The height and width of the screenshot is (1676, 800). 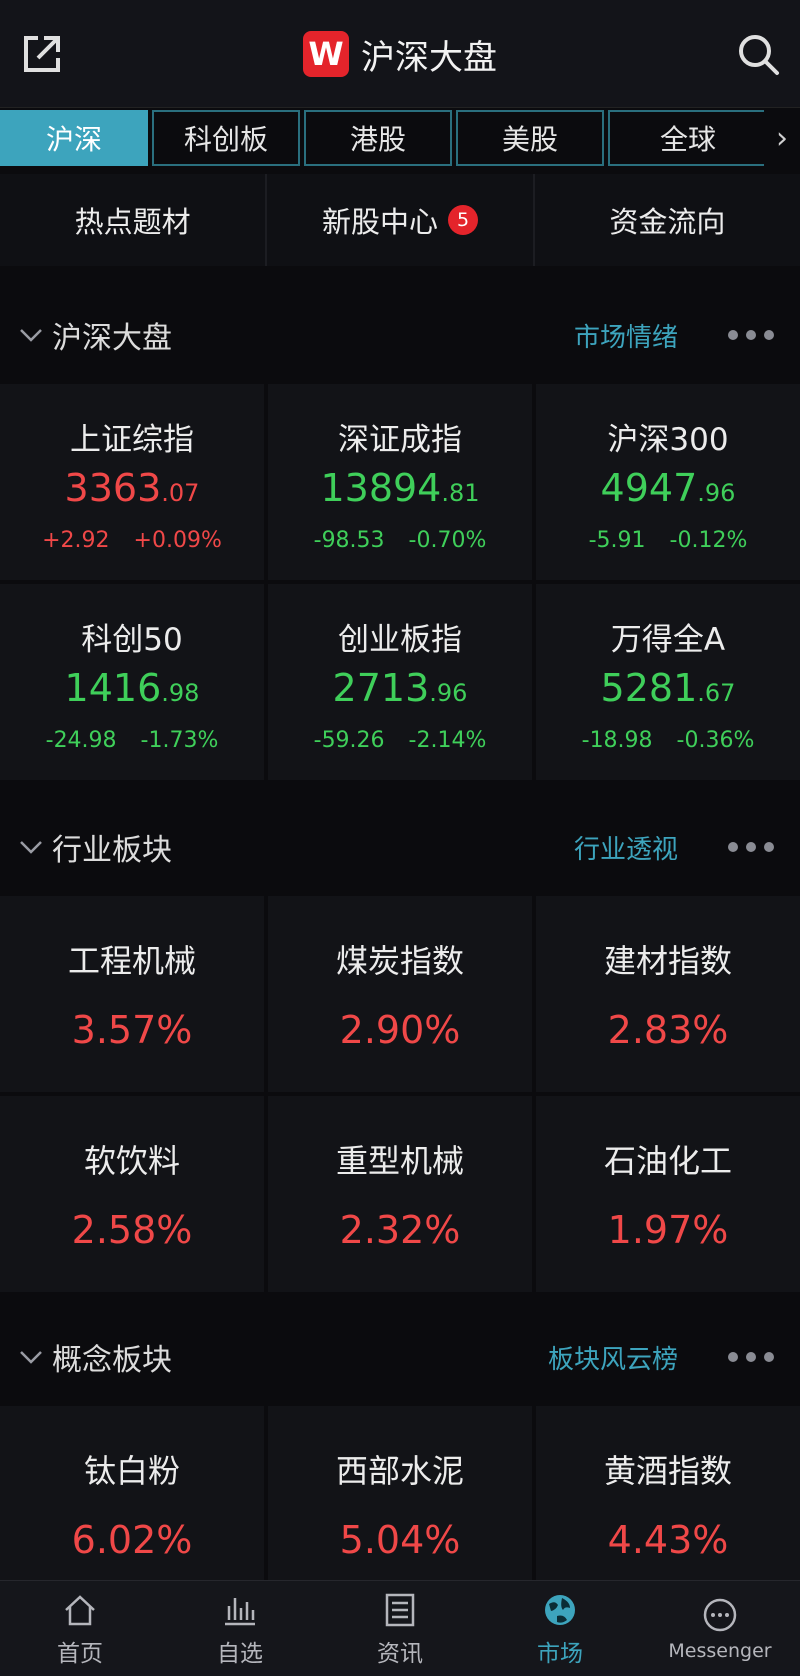 What do you see at coordinates (132, 1230) in the screenshot?
I see `sector-change: 2.58%` at bounding box center [132, 1230].